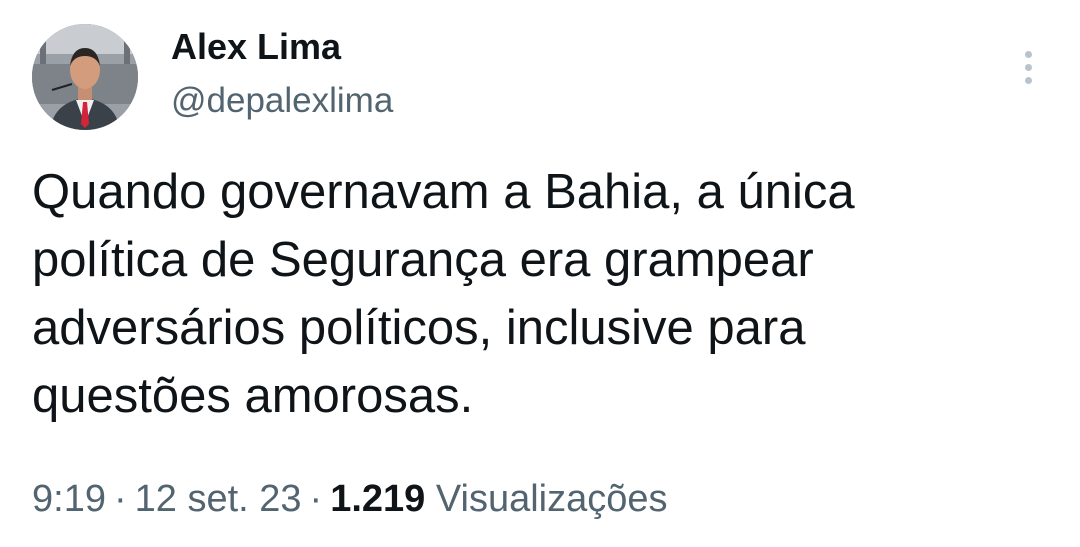 Image resolution: width=1080 pixels, height=547 pixels. I want to click on tweet-meta: 9:19 · 12 set. 23 · 1.219 Visualizações, so click(350, 499).